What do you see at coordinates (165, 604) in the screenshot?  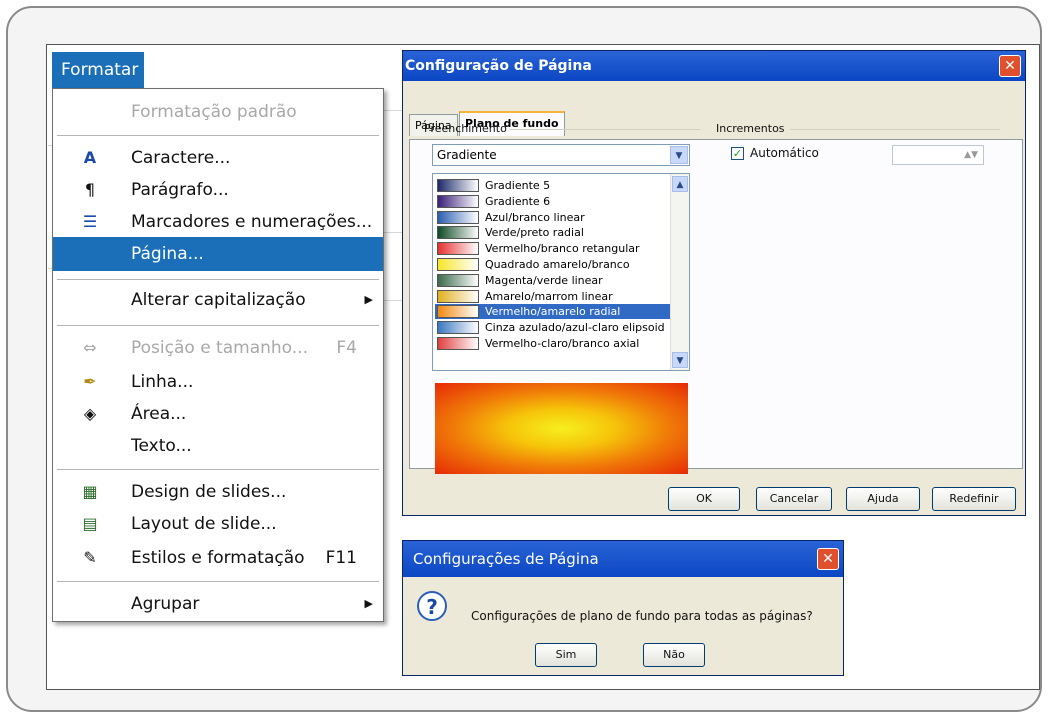 I see `menu-item-label: Agrupar` at bounding box center [165, 604].